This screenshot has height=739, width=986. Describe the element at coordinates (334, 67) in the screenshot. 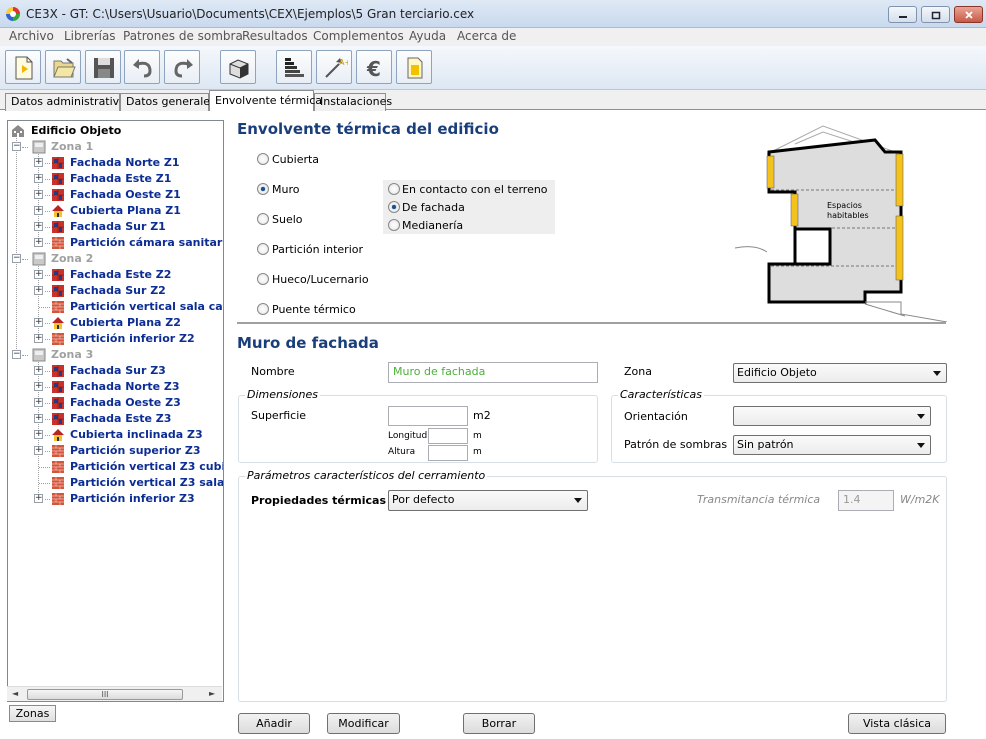

I see `improvement-measures-button: A+` at that location.